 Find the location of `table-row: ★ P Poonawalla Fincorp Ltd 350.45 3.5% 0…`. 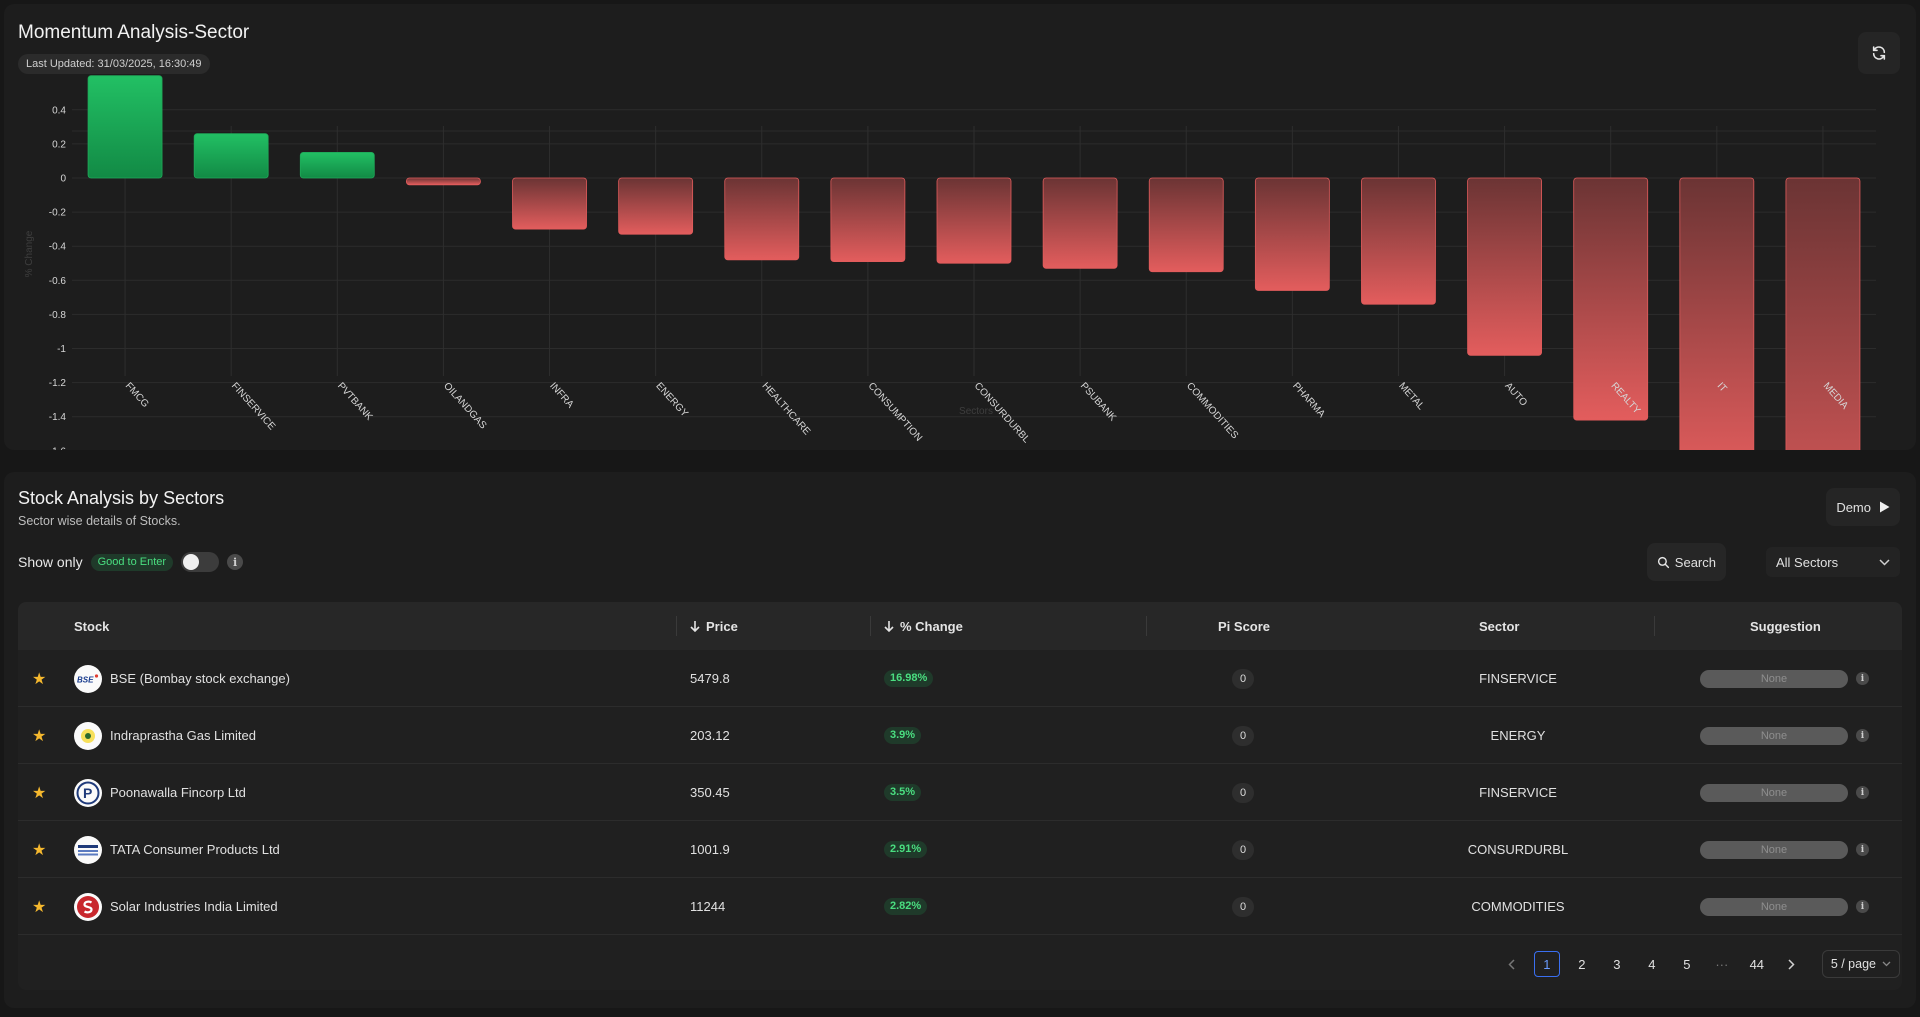

table-row: ★ P Poonawalla Fincorp Ltd 350.45 3.5% 0… is located at coordinates (960, 792).